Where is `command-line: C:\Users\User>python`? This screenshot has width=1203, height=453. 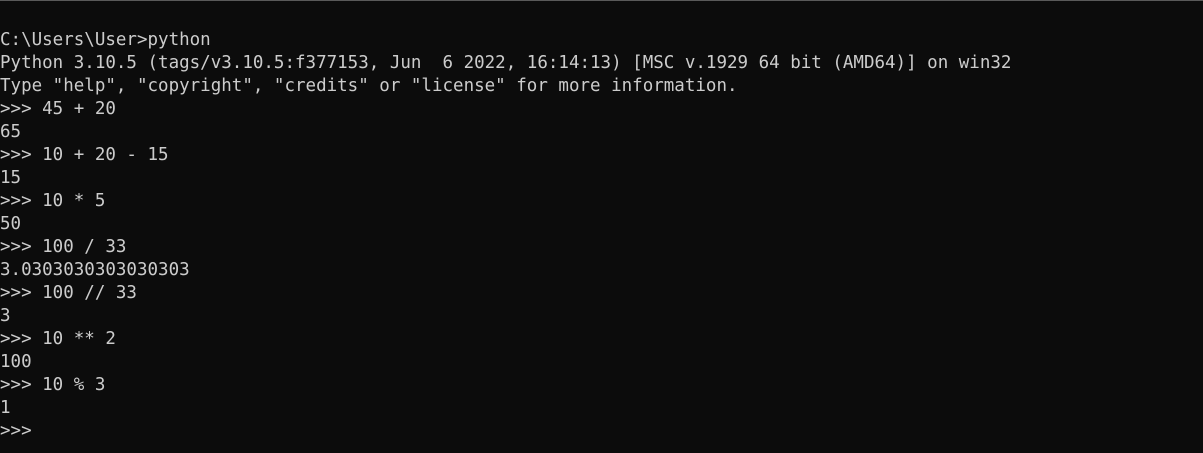 command-line: C:\Users\User>python is located at coordinates (105, 40).